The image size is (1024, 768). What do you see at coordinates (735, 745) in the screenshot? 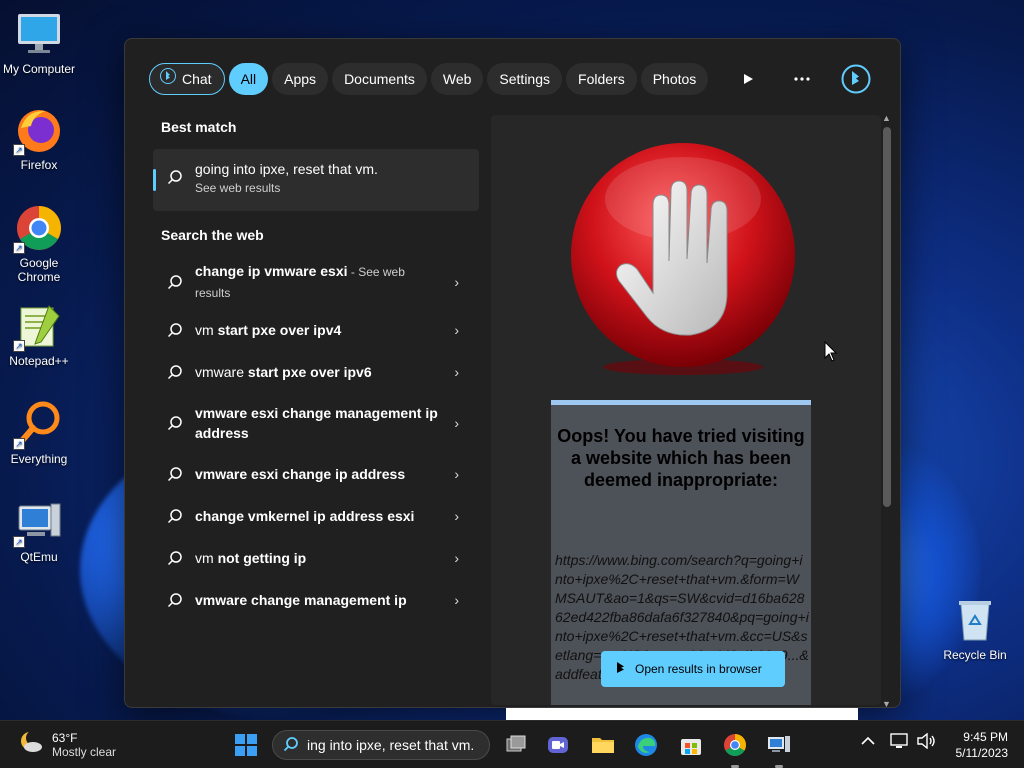
I see `chrome-taskbar-icon` at bounding box center [735, 745].